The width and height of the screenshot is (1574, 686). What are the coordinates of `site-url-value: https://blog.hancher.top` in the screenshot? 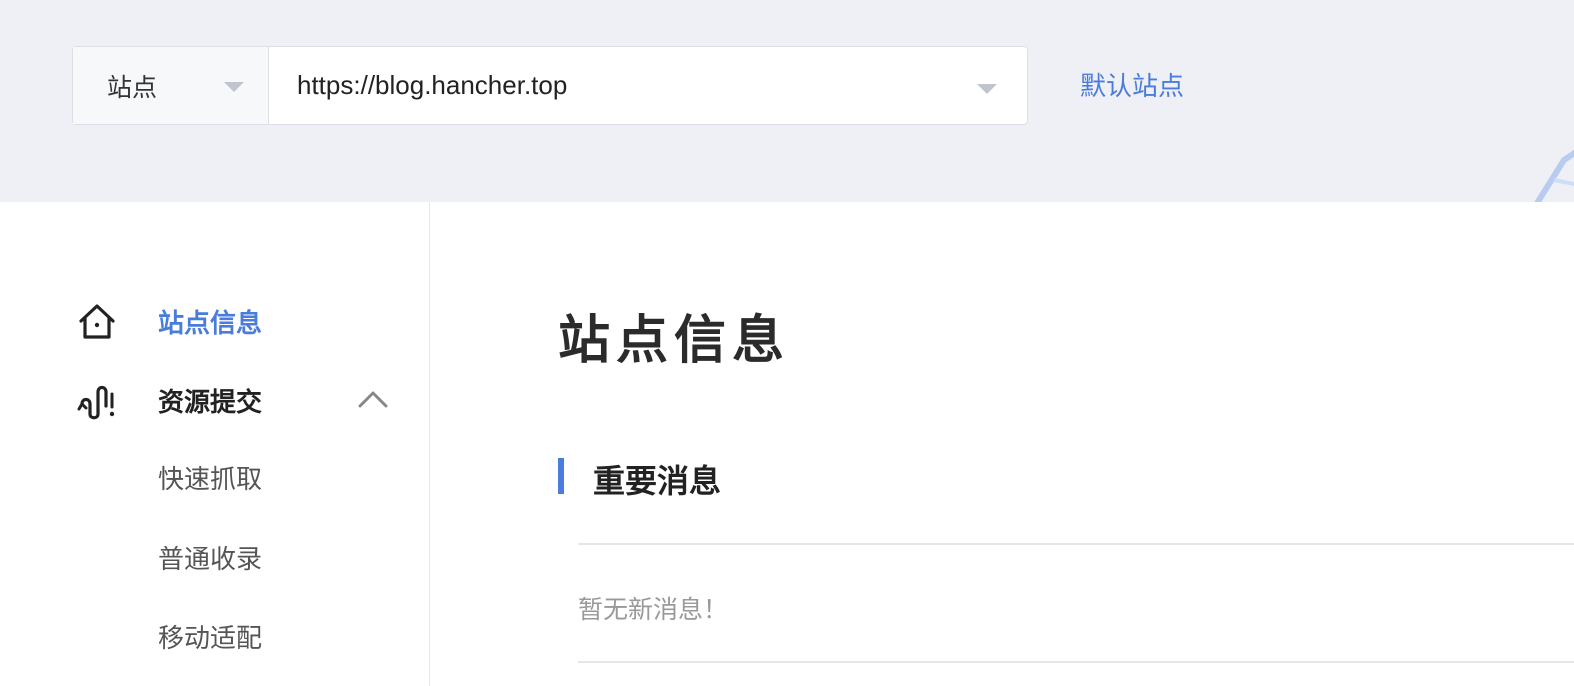 It's located at (432, 85).